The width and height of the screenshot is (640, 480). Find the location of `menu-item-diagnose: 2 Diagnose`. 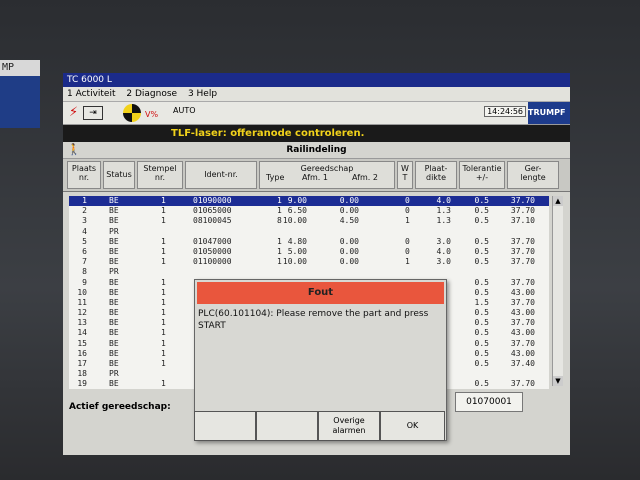

menu-item-diagnose: 2 Diagnose is located at coordinates (151, 94).